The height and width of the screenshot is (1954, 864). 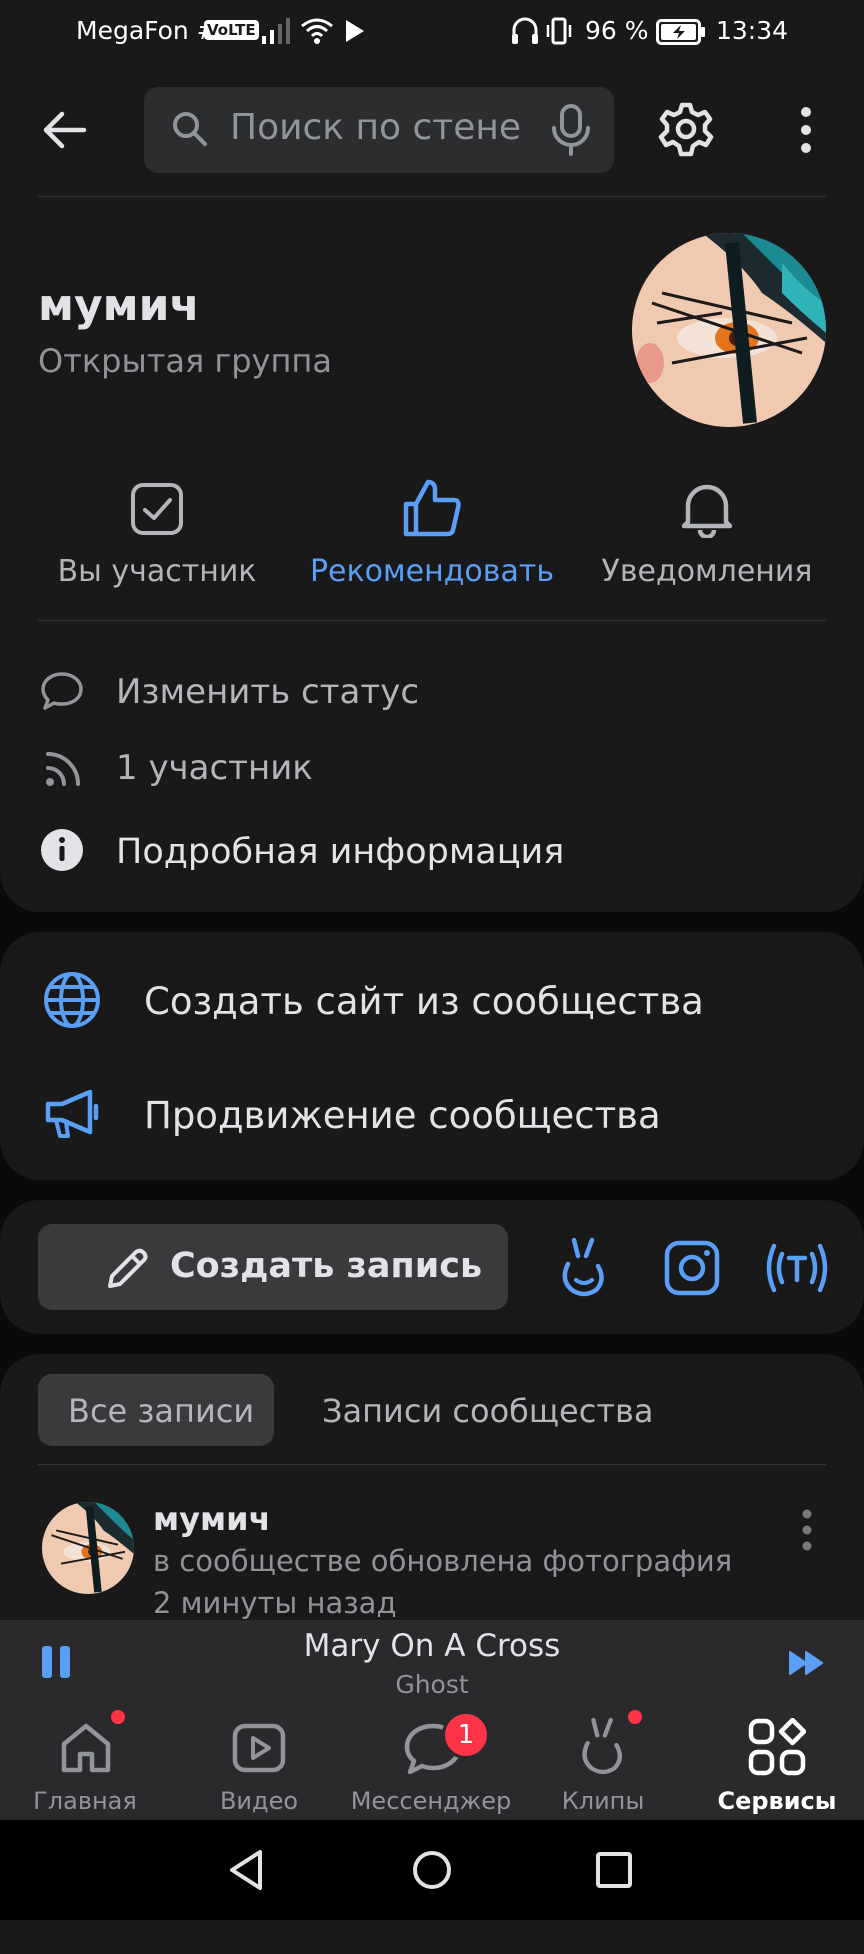 I want to click on community-services-card, so click(x=432, y=1056).